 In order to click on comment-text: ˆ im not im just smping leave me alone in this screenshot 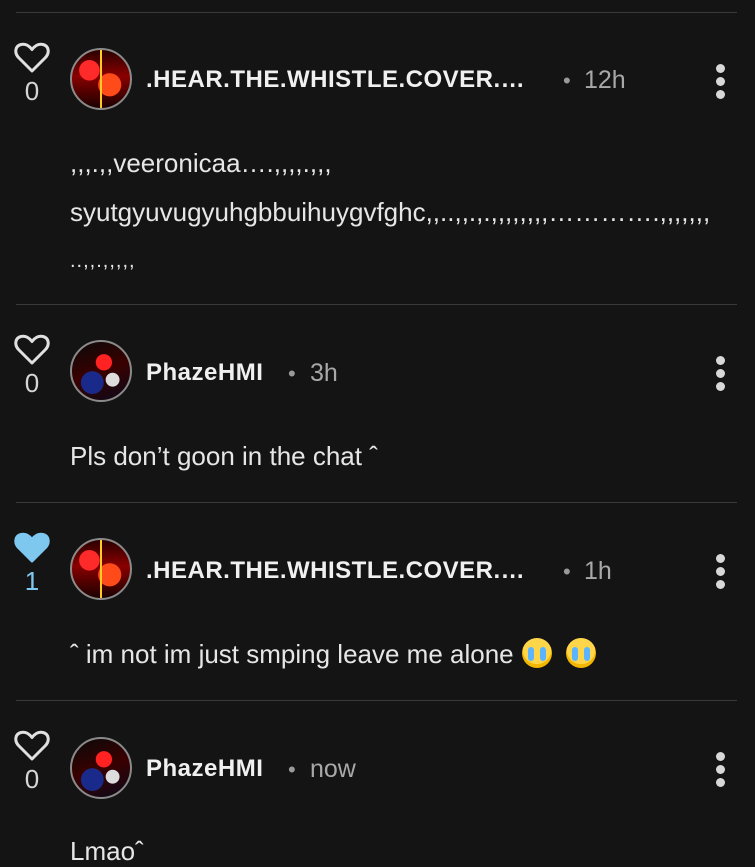, I will do `click(403, 654)`.